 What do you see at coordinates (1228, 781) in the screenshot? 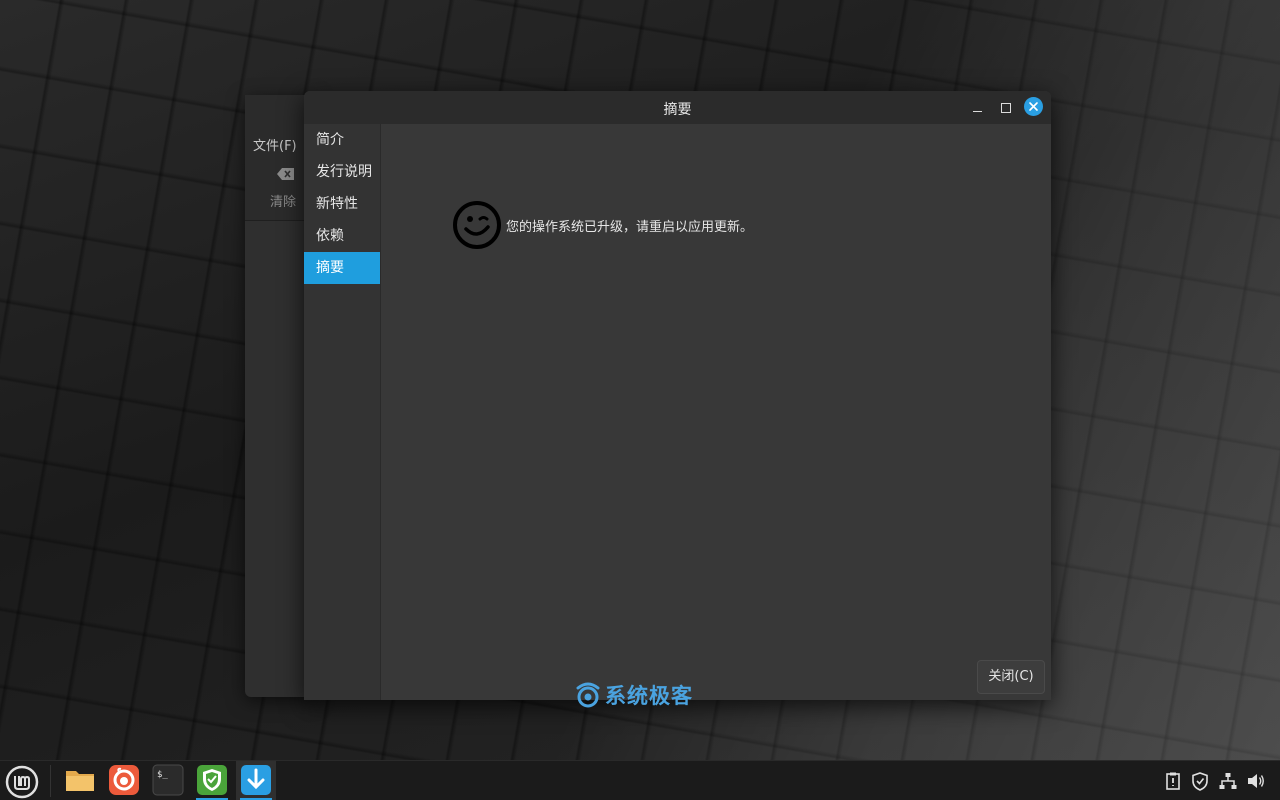
I see `network-icon` at bounding box center [1228, 781].